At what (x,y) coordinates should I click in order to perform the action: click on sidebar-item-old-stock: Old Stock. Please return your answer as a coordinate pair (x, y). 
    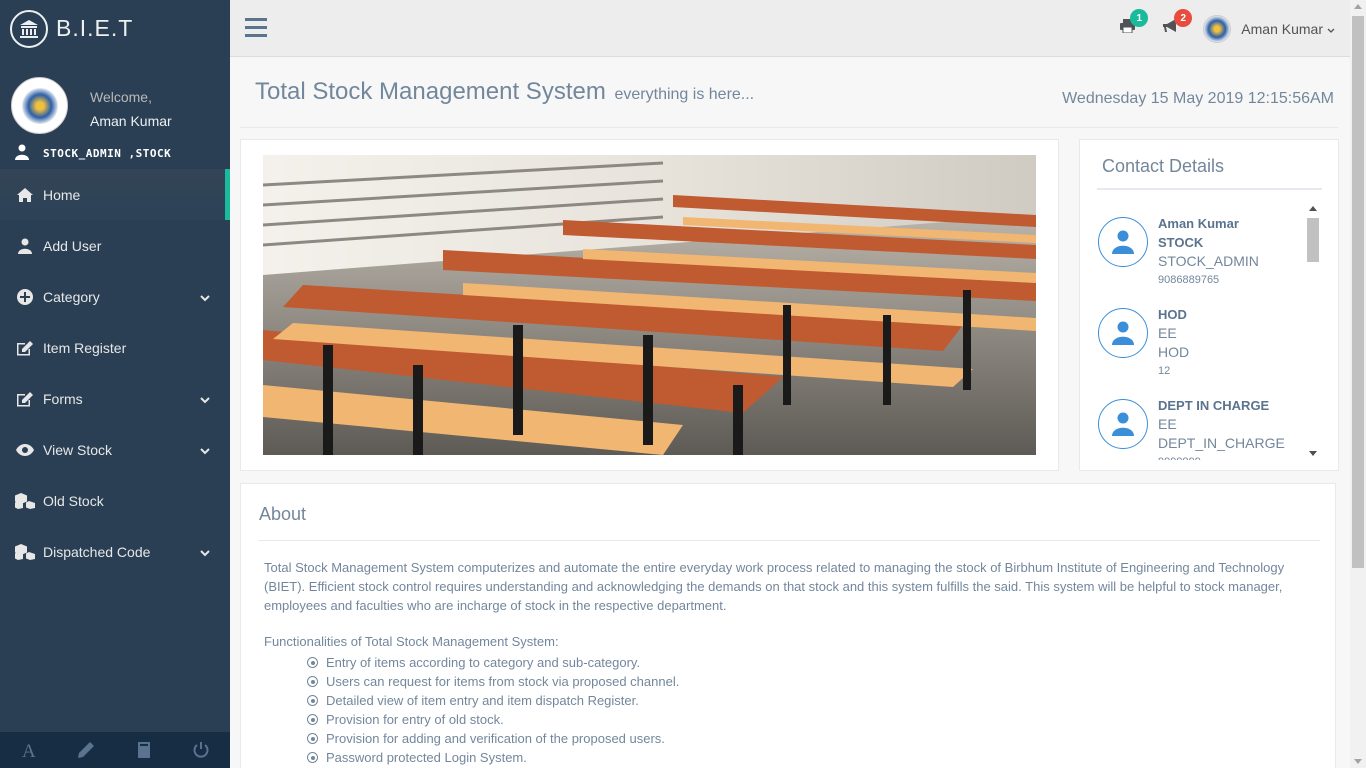
    Looking at the image, I should click on (115, 500).